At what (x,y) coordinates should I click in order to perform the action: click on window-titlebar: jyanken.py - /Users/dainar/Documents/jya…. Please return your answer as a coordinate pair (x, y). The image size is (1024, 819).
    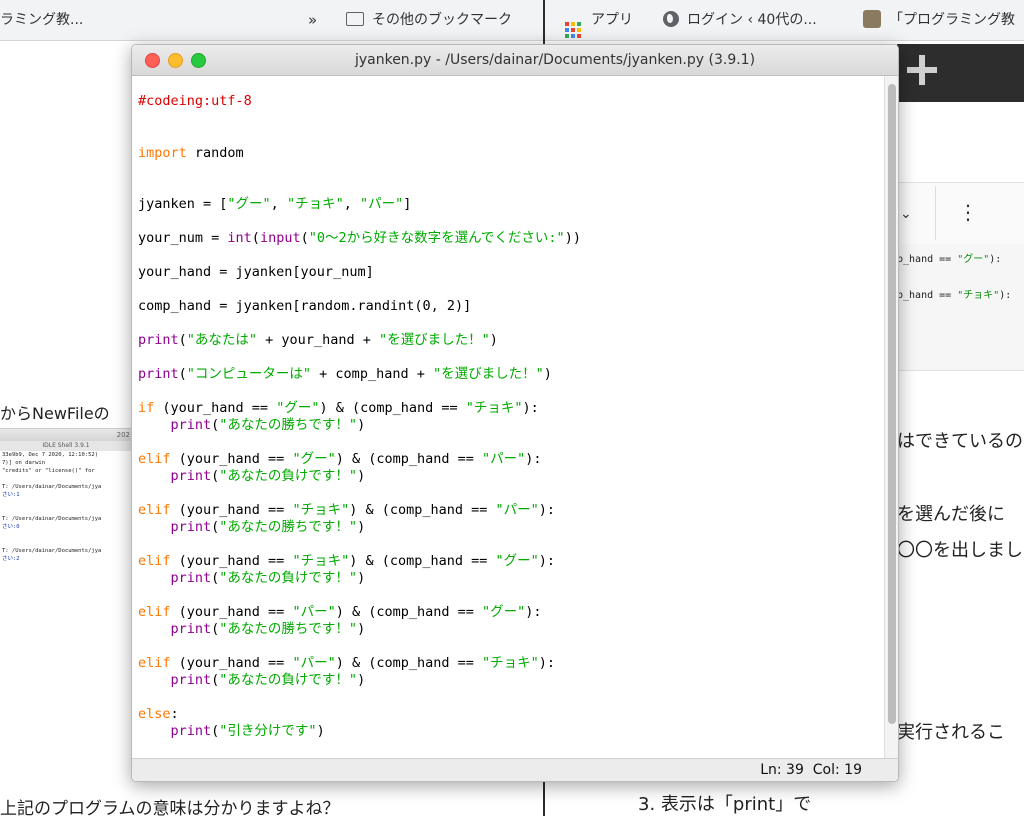
    Looking at the image, I should click on (515, 60).